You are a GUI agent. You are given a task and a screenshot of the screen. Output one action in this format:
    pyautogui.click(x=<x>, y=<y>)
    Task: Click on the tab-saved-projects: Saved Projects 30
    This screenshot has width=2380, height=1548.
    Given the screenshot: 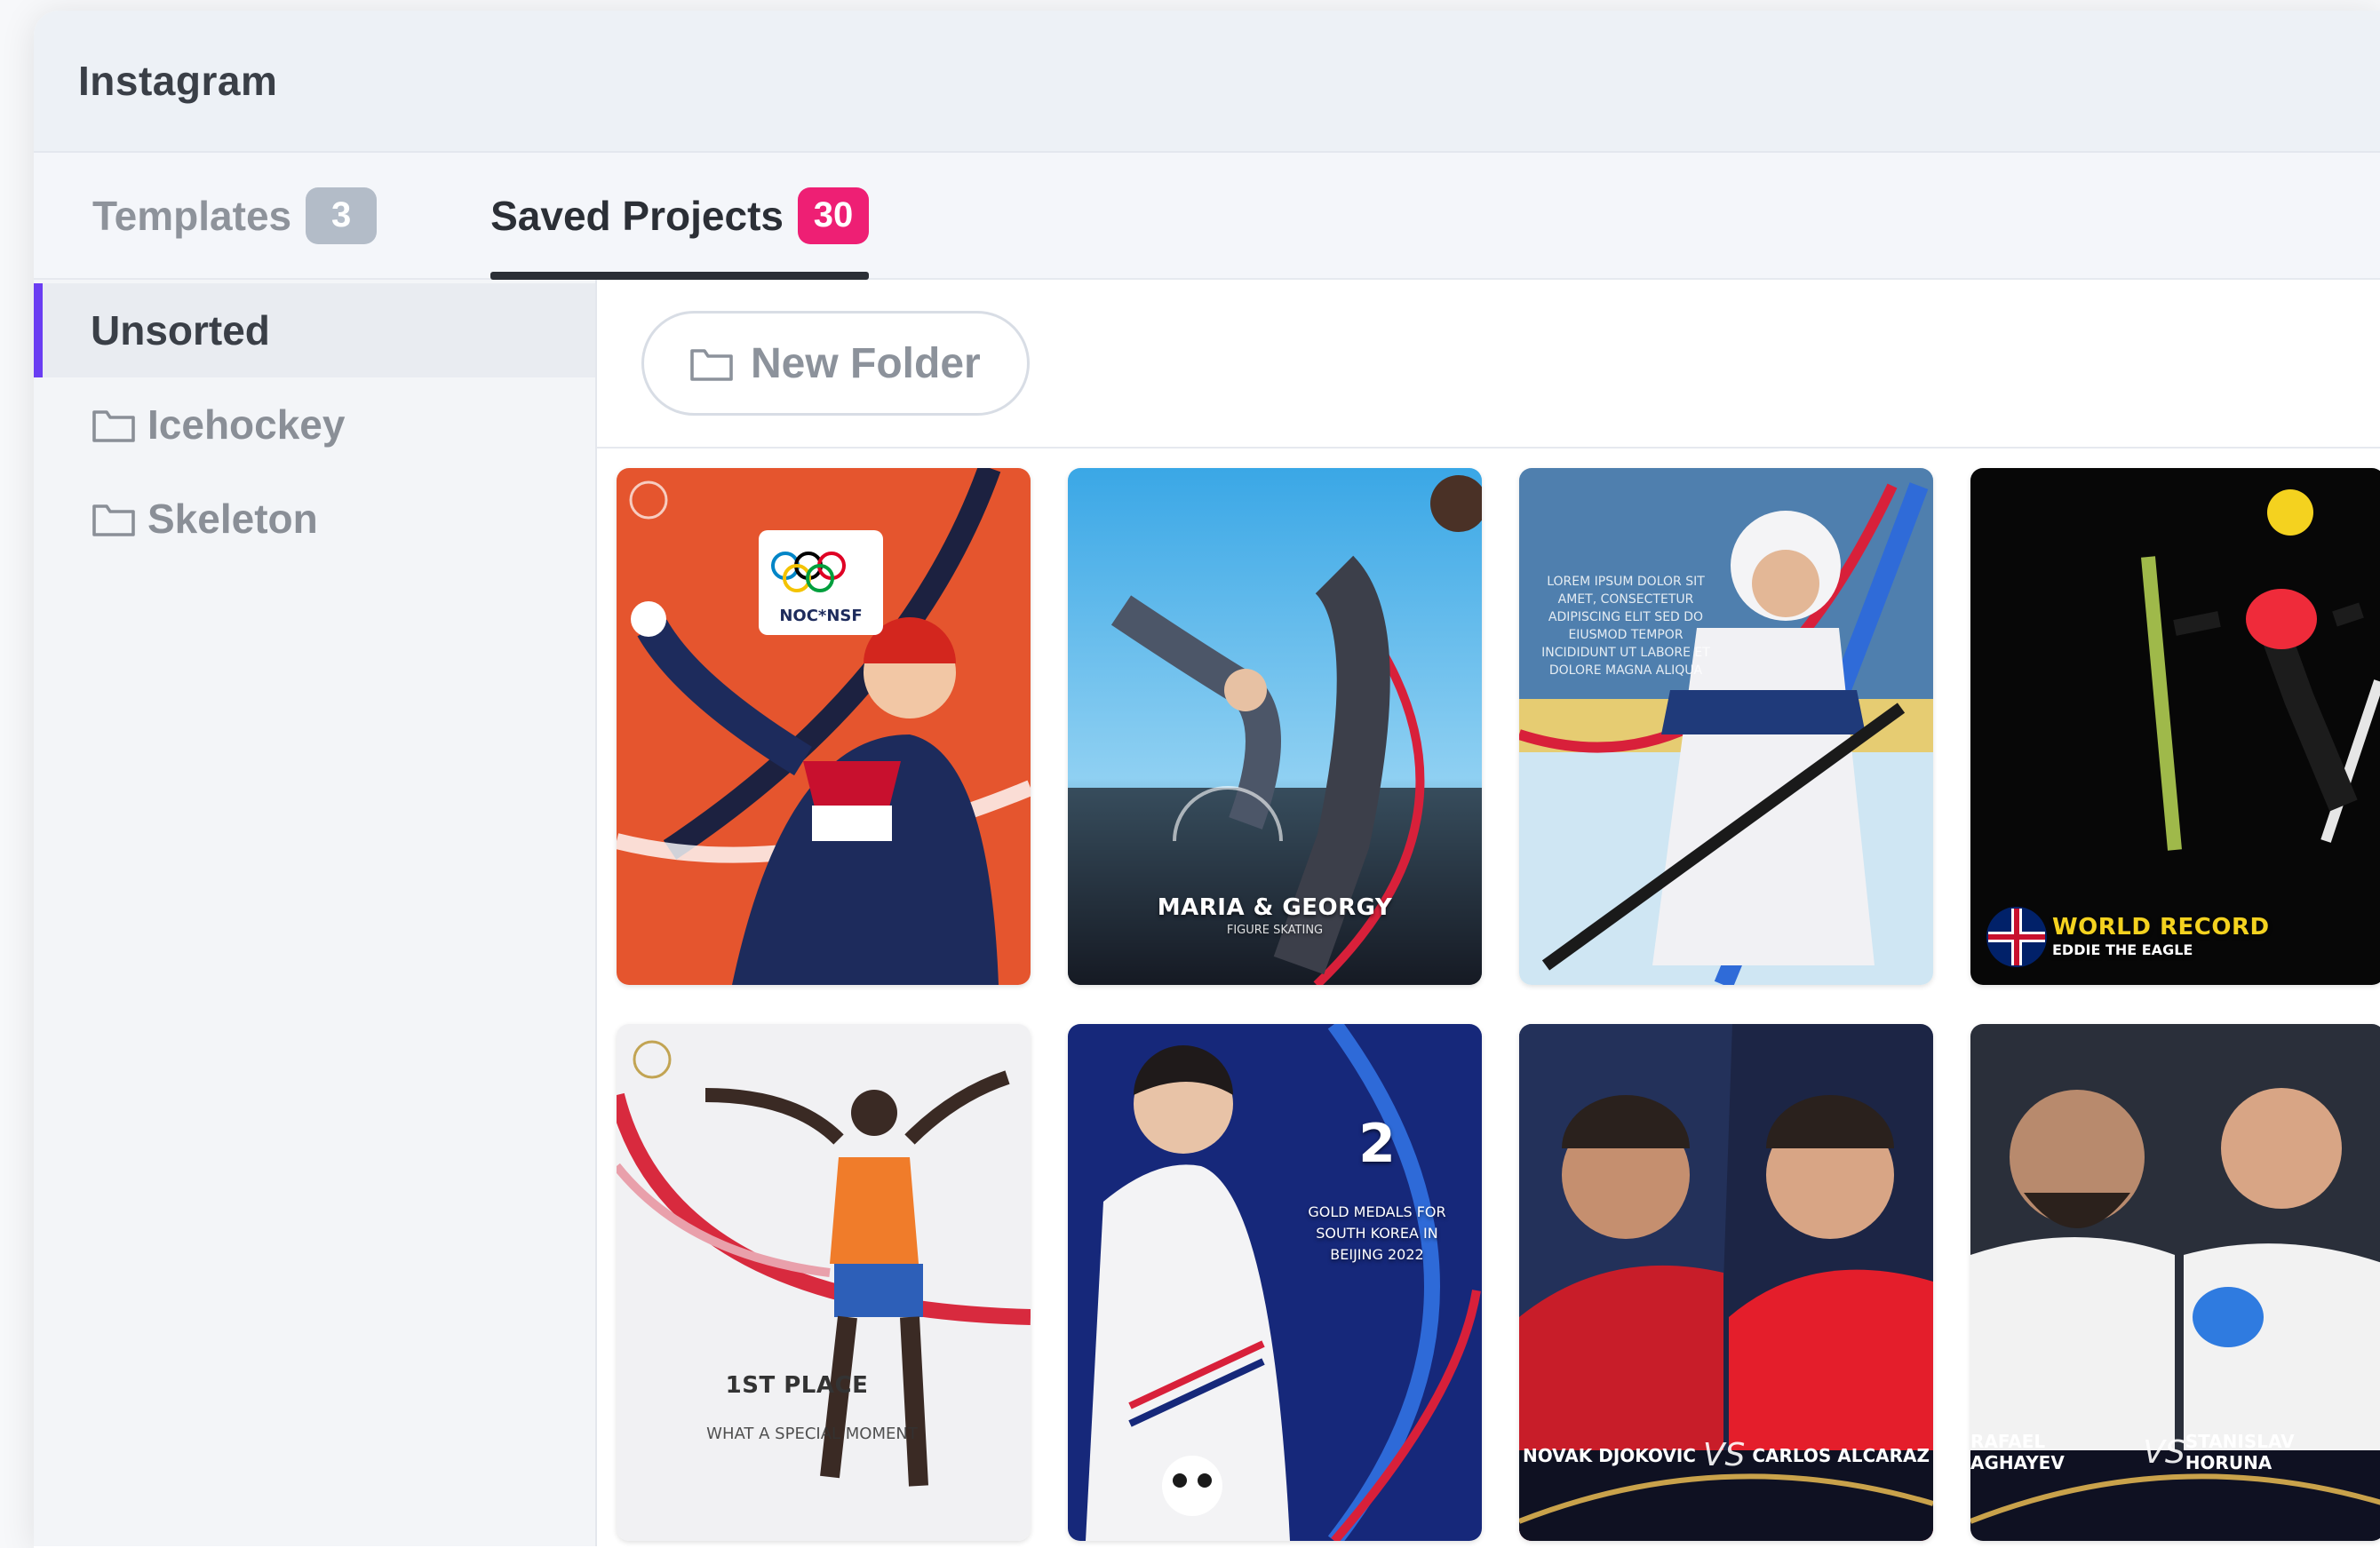 What is the action you would take?
    pyautogui.click(x=679, y=216)
    